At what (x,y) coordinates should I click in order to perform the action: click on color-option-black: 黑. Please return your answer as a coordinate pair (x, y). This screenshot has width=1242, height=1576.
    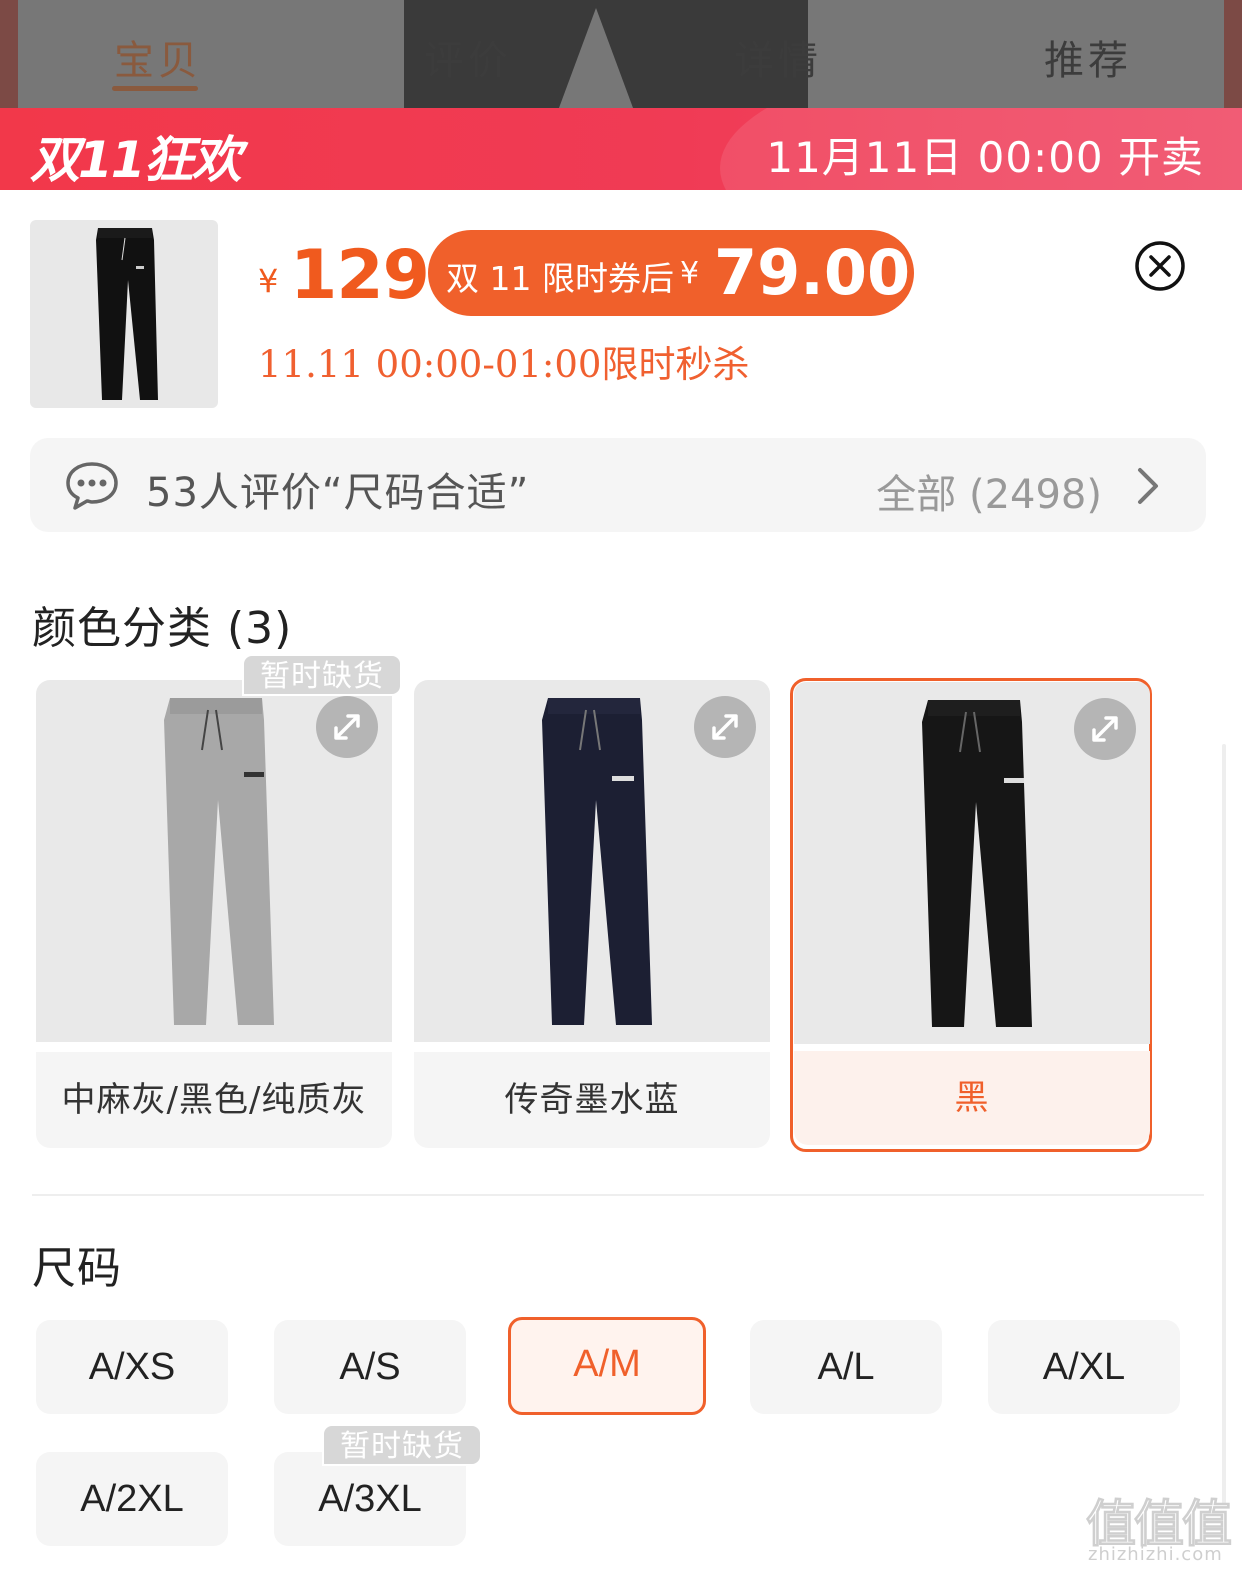
    Looking at the image, I should click on (971, 915).